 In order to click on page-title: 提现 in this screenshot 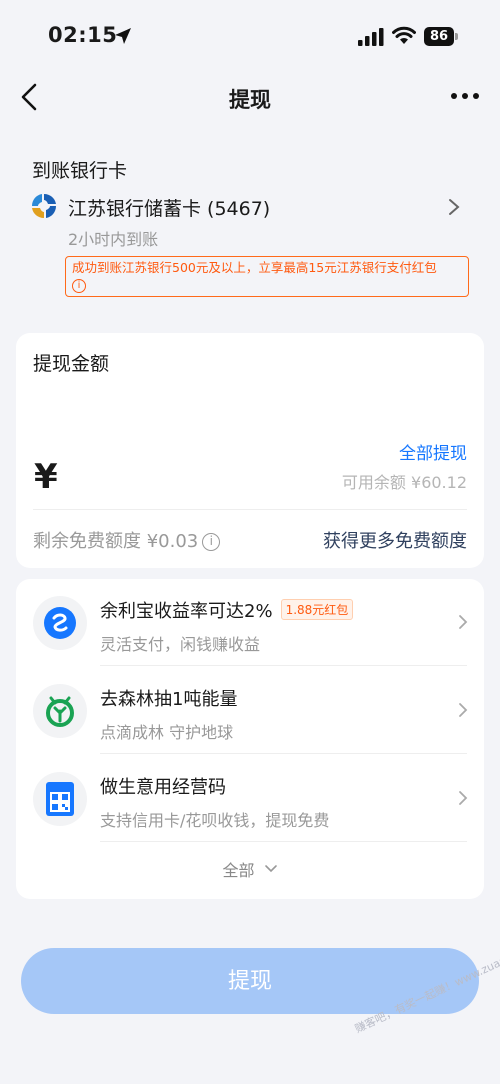, I will do `click(250, 100)`.